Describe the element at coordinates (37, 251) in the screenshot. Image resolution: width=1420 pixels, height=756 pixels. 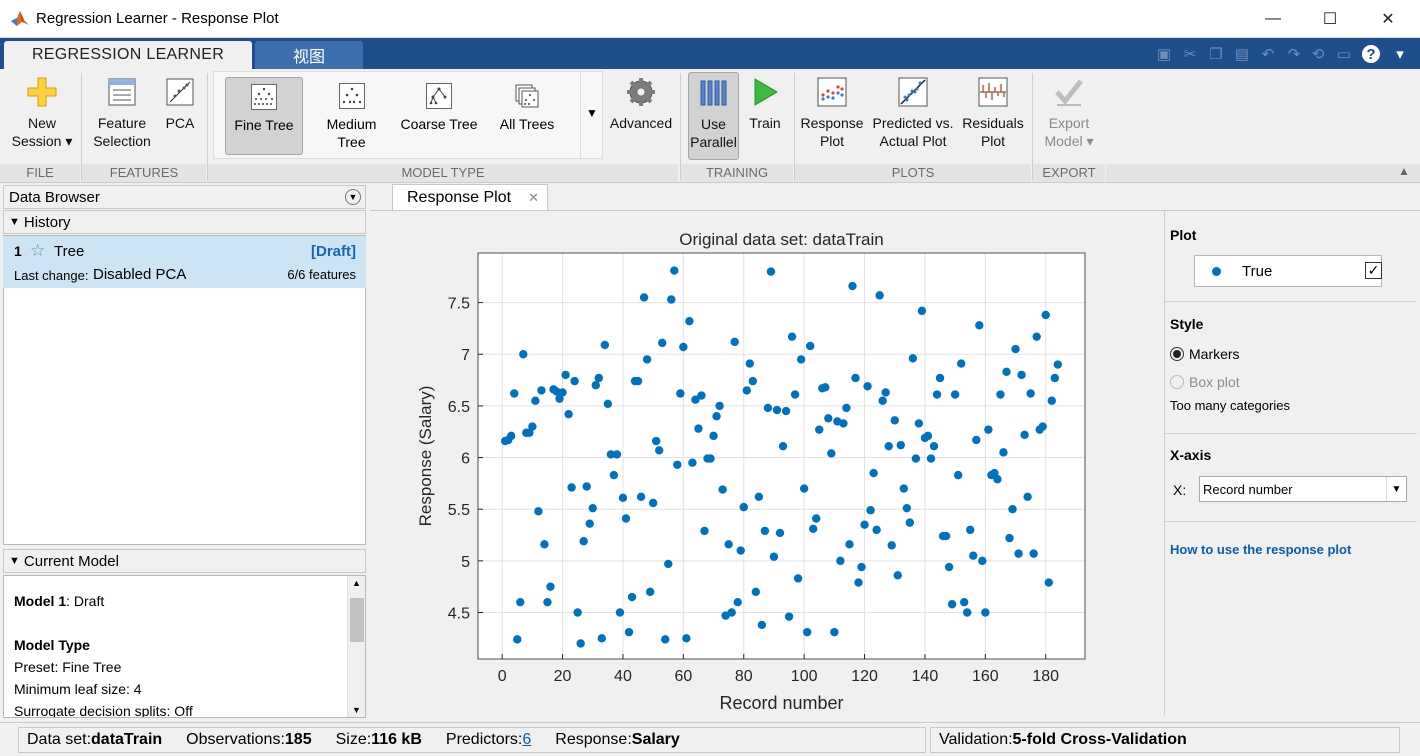
I see `star-icon: ☆` at that location.